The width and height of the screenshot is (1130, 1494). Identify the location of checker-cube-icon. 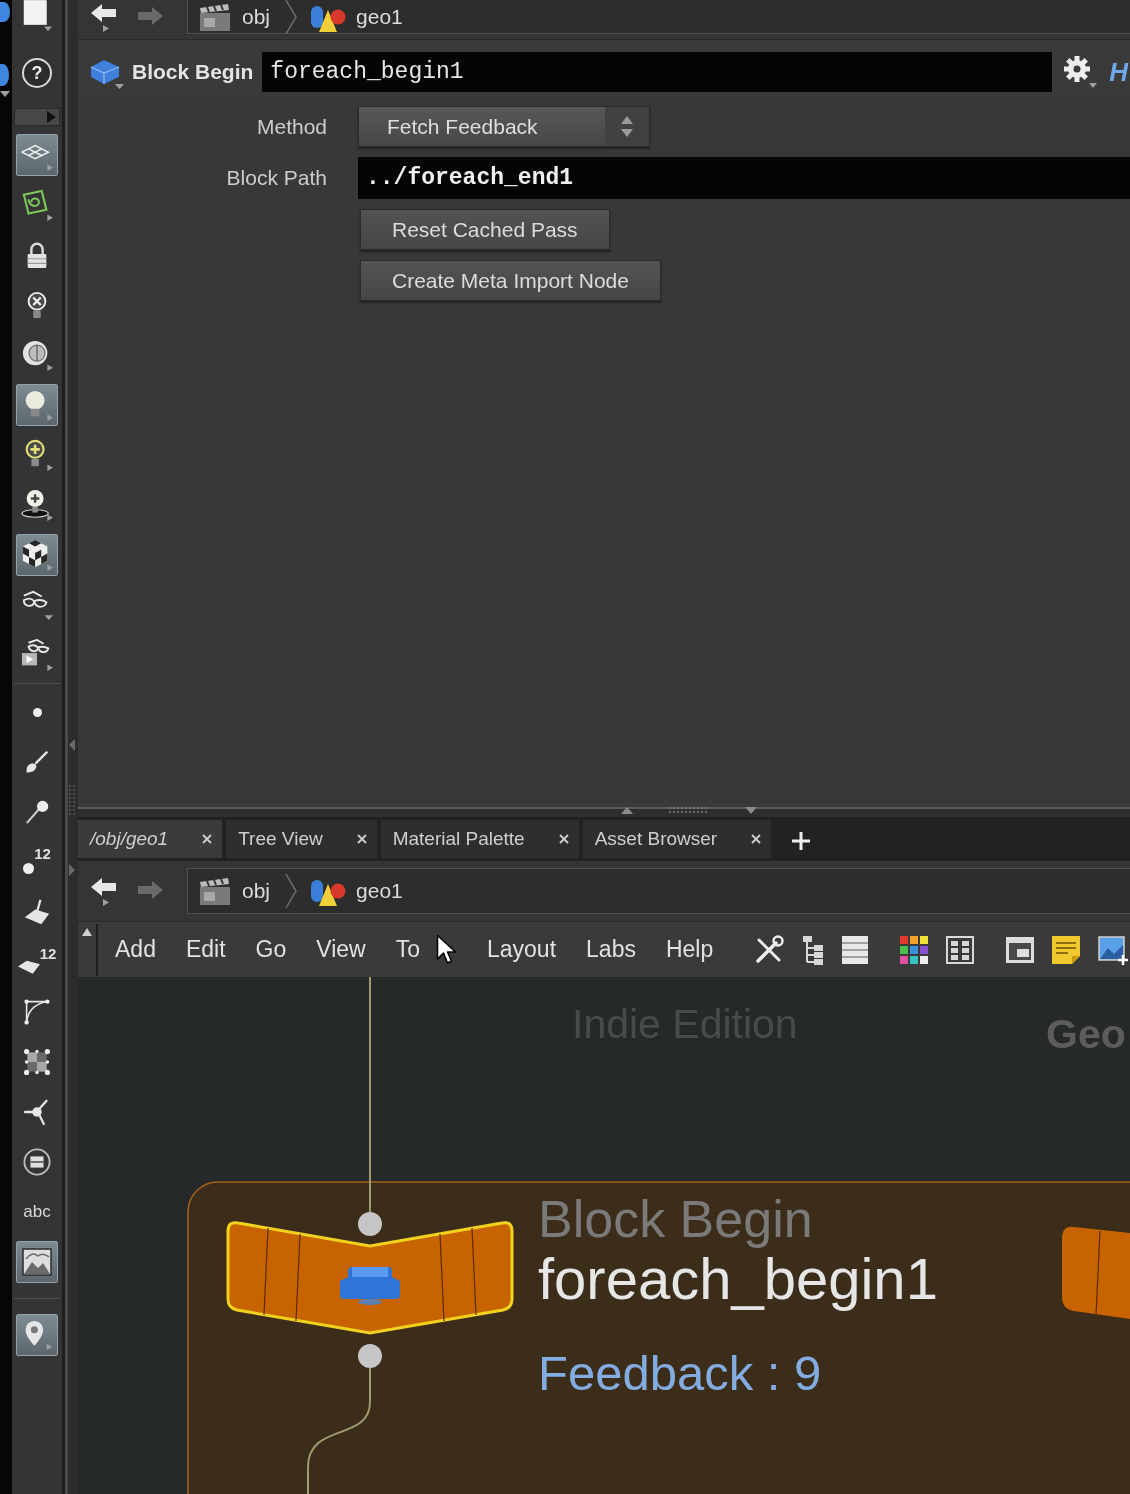
(37, 555).